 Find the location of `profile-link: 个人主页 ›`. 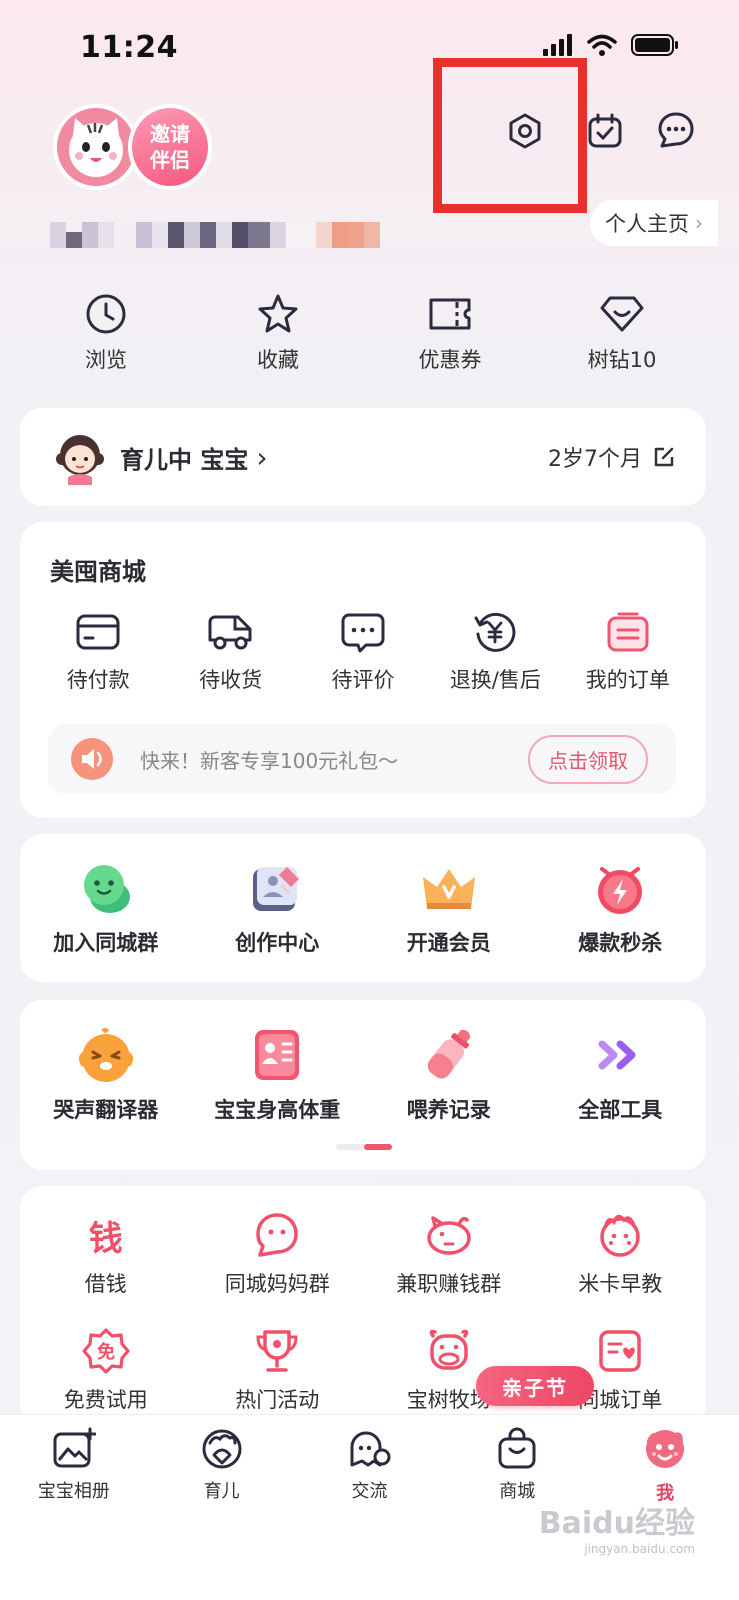

profile-link: 个人主页 › is located at coordinates (654, 223).